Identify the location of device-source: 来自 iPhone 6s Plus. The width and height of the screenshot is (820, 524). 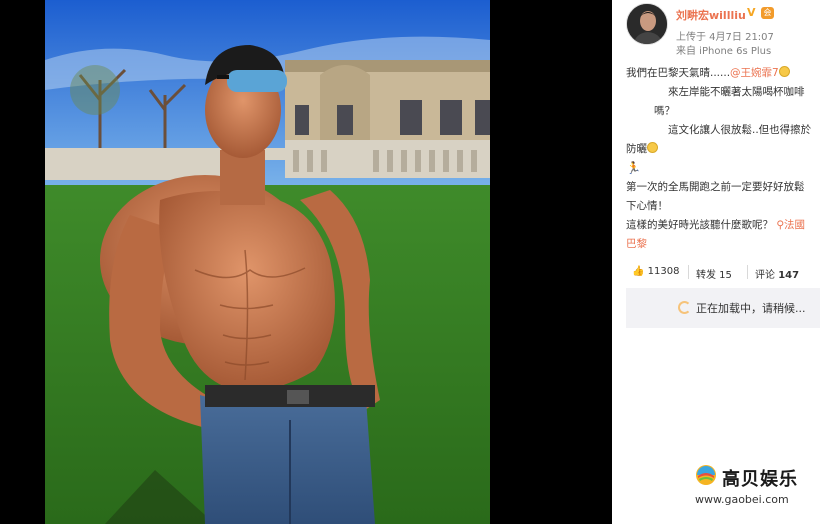
(724, 51).